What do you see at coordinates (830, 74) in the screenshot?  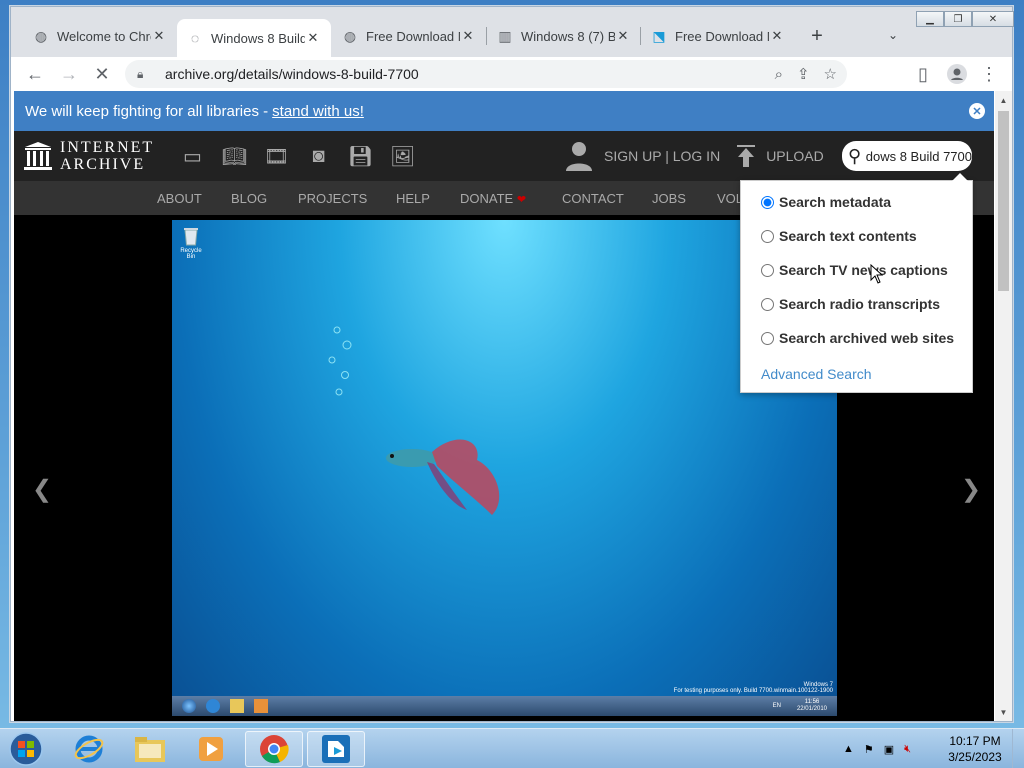 I see `bookmark-star-icon: ☆` at bounding box center [830, 74].